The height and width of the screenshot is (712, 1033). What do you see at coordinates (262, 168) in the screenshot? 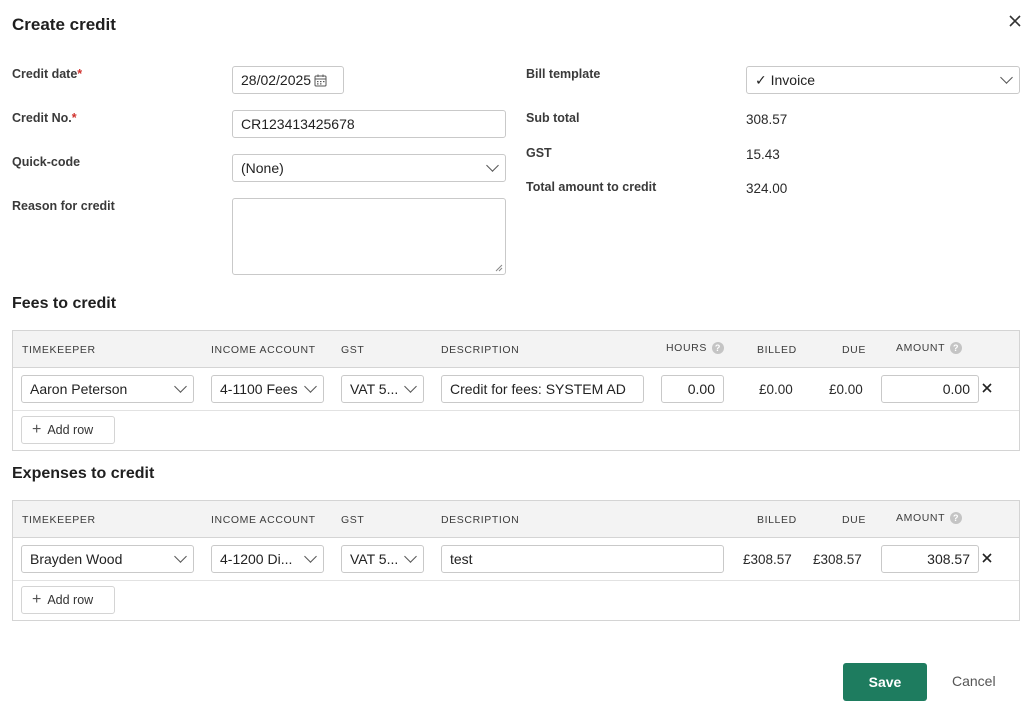
I see `quick-code-value: (None)` at bounding box center [262, 168].